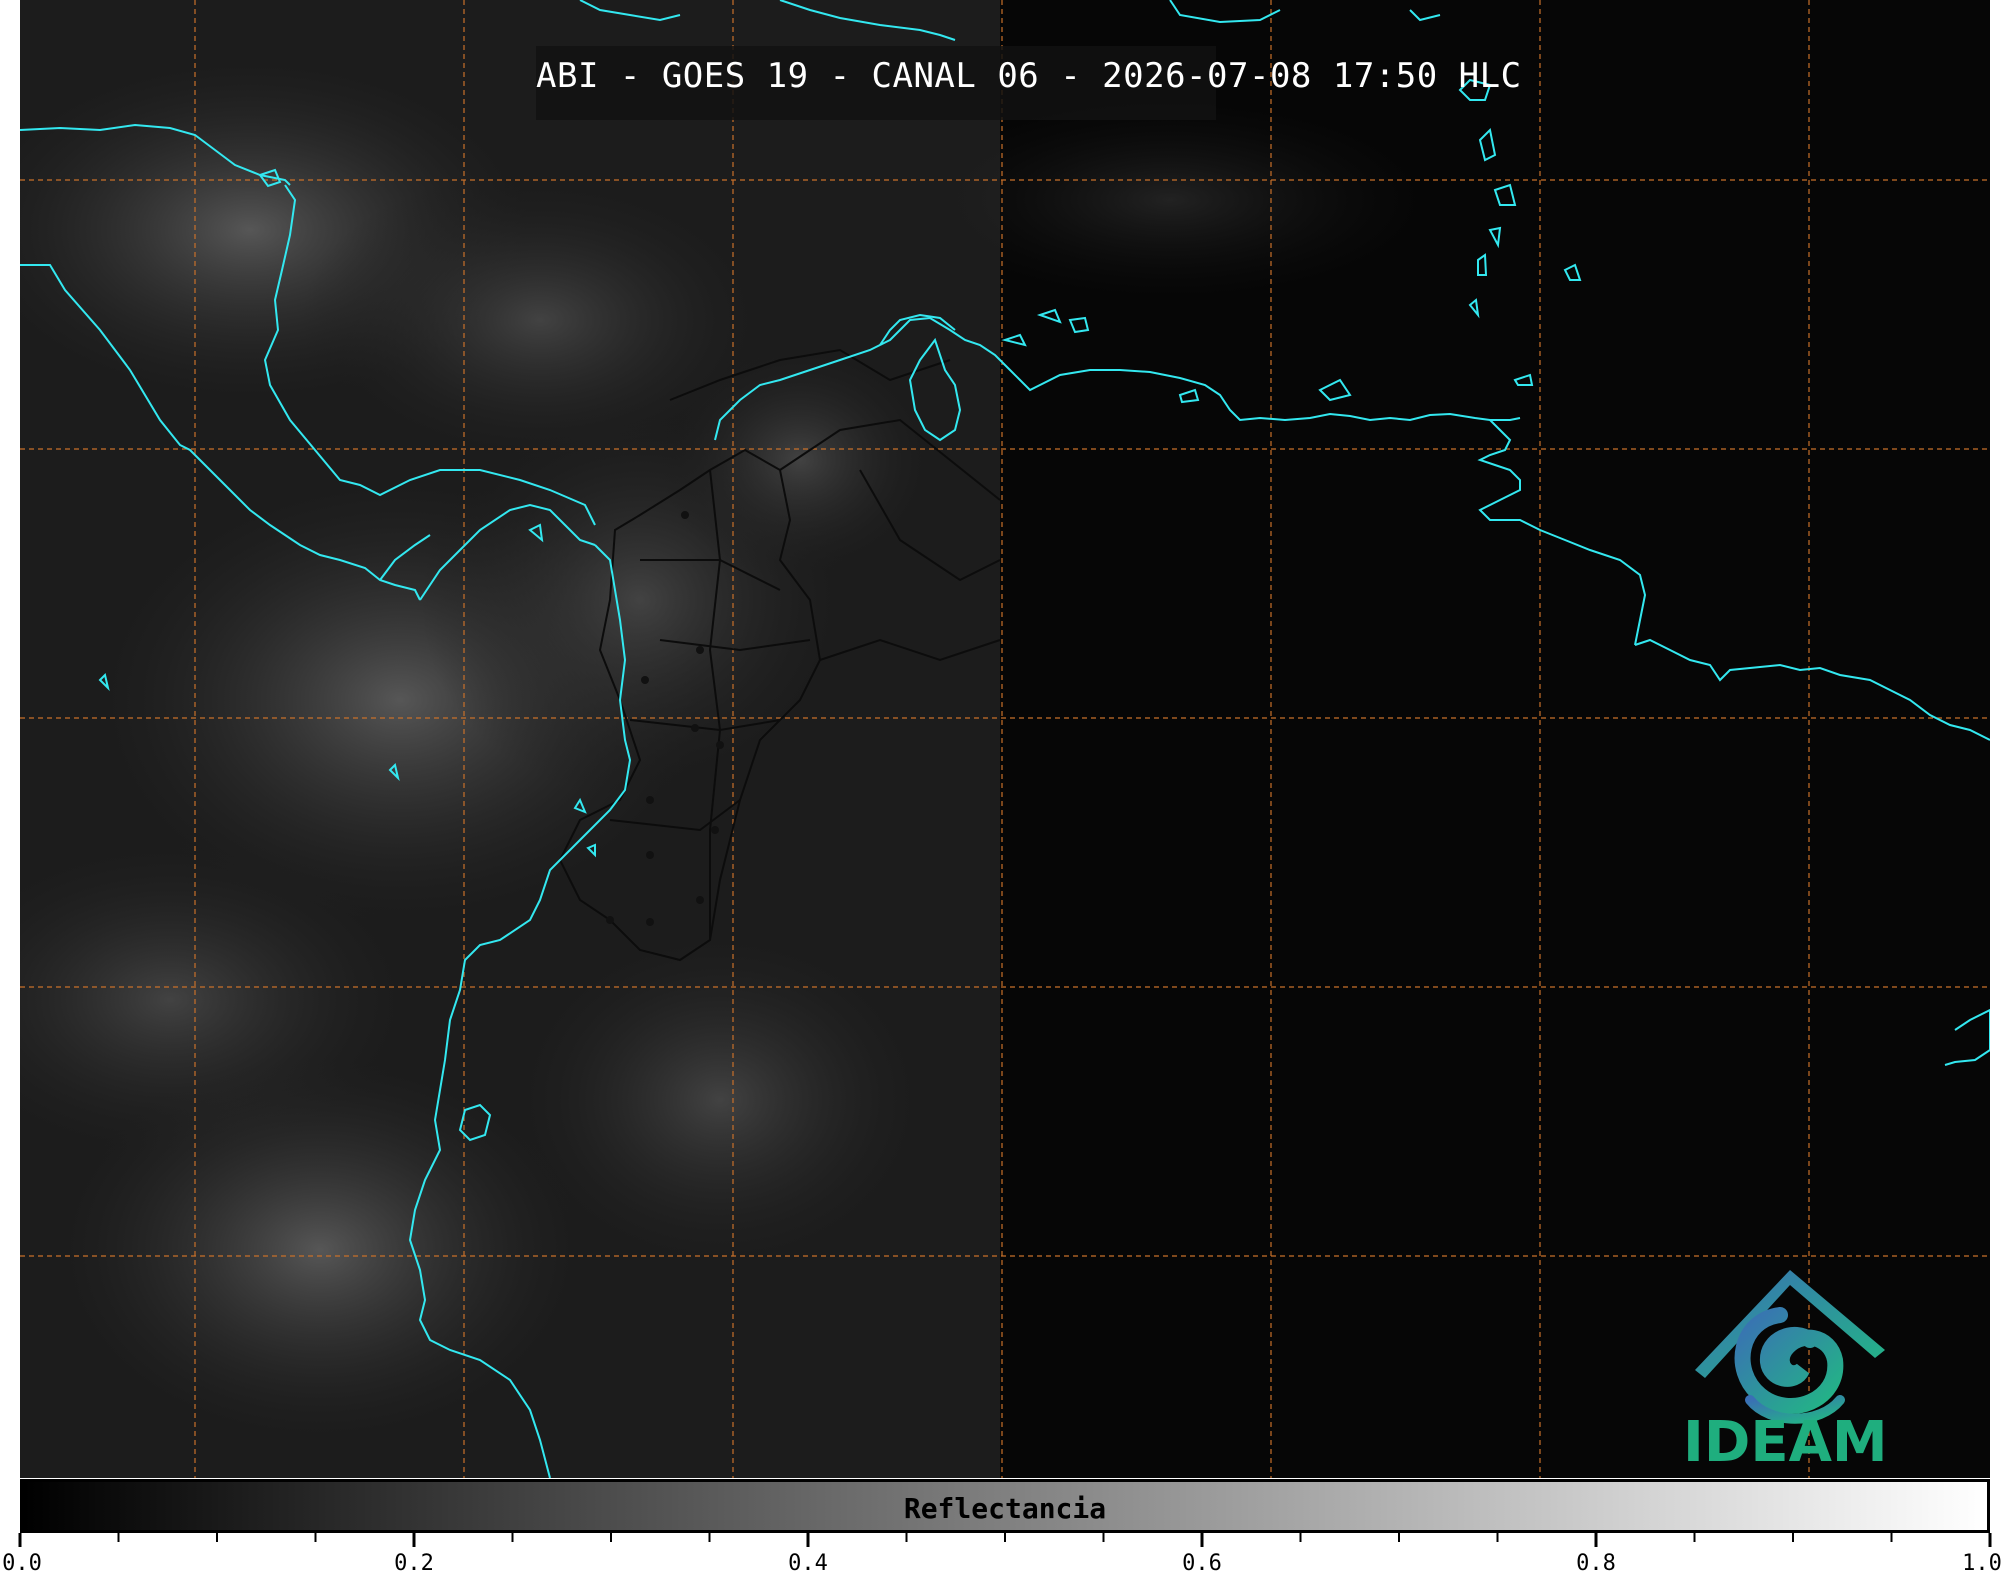 The image size is (2011, 1577). What do you see at coordinates (414, 1563) in the screenshot?
I see `colorbar-tick-label: 0.2` at bounding box center [414, 1563].